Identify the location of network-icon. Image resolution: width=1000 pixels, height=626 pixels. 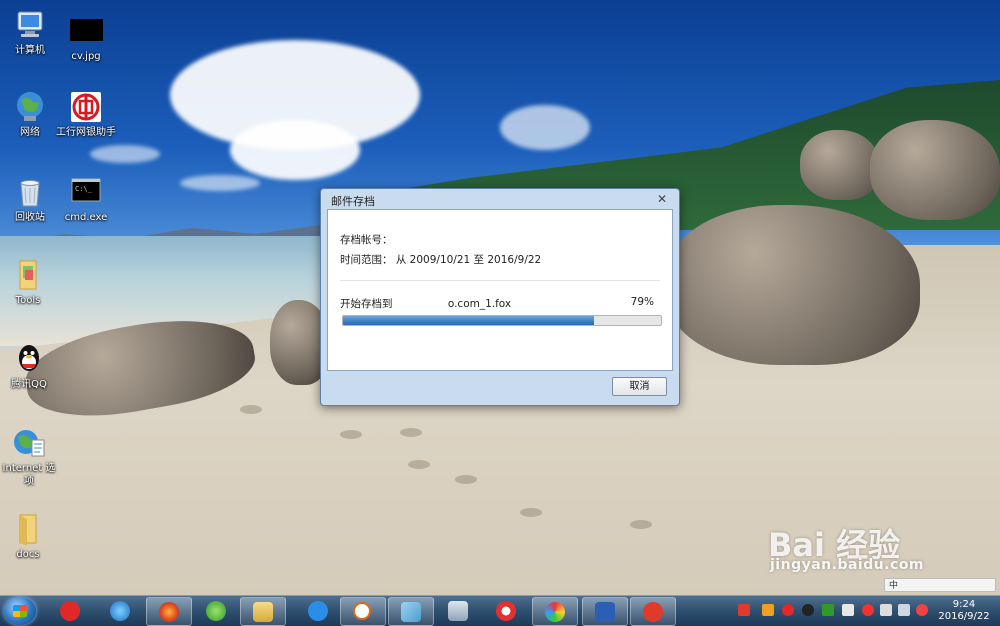
(30, 106).